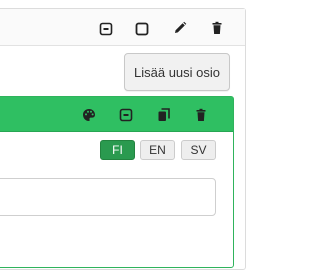 The width and height of the screenshot is (320, 270). I want to click on outer-panel-header, so click(122, 27).